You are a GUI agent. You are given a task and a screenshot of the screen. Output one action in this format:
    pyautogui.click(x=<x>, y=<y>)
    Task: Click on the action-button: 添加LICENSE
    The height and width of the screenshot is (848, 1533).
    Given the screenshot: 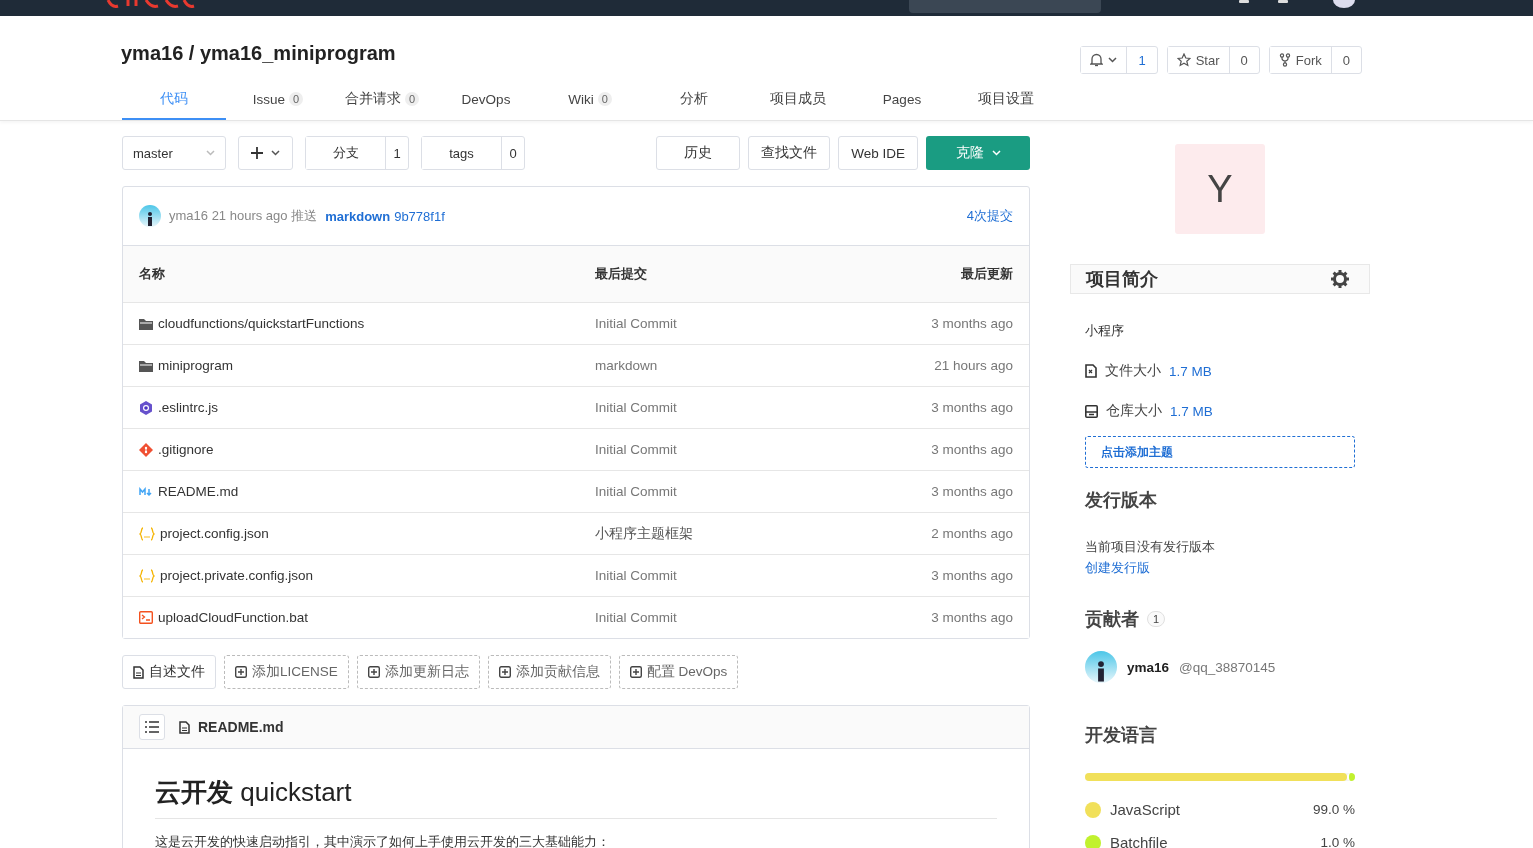 What is the action you would take?
    pyautogui.click(x=286, y=672)
    